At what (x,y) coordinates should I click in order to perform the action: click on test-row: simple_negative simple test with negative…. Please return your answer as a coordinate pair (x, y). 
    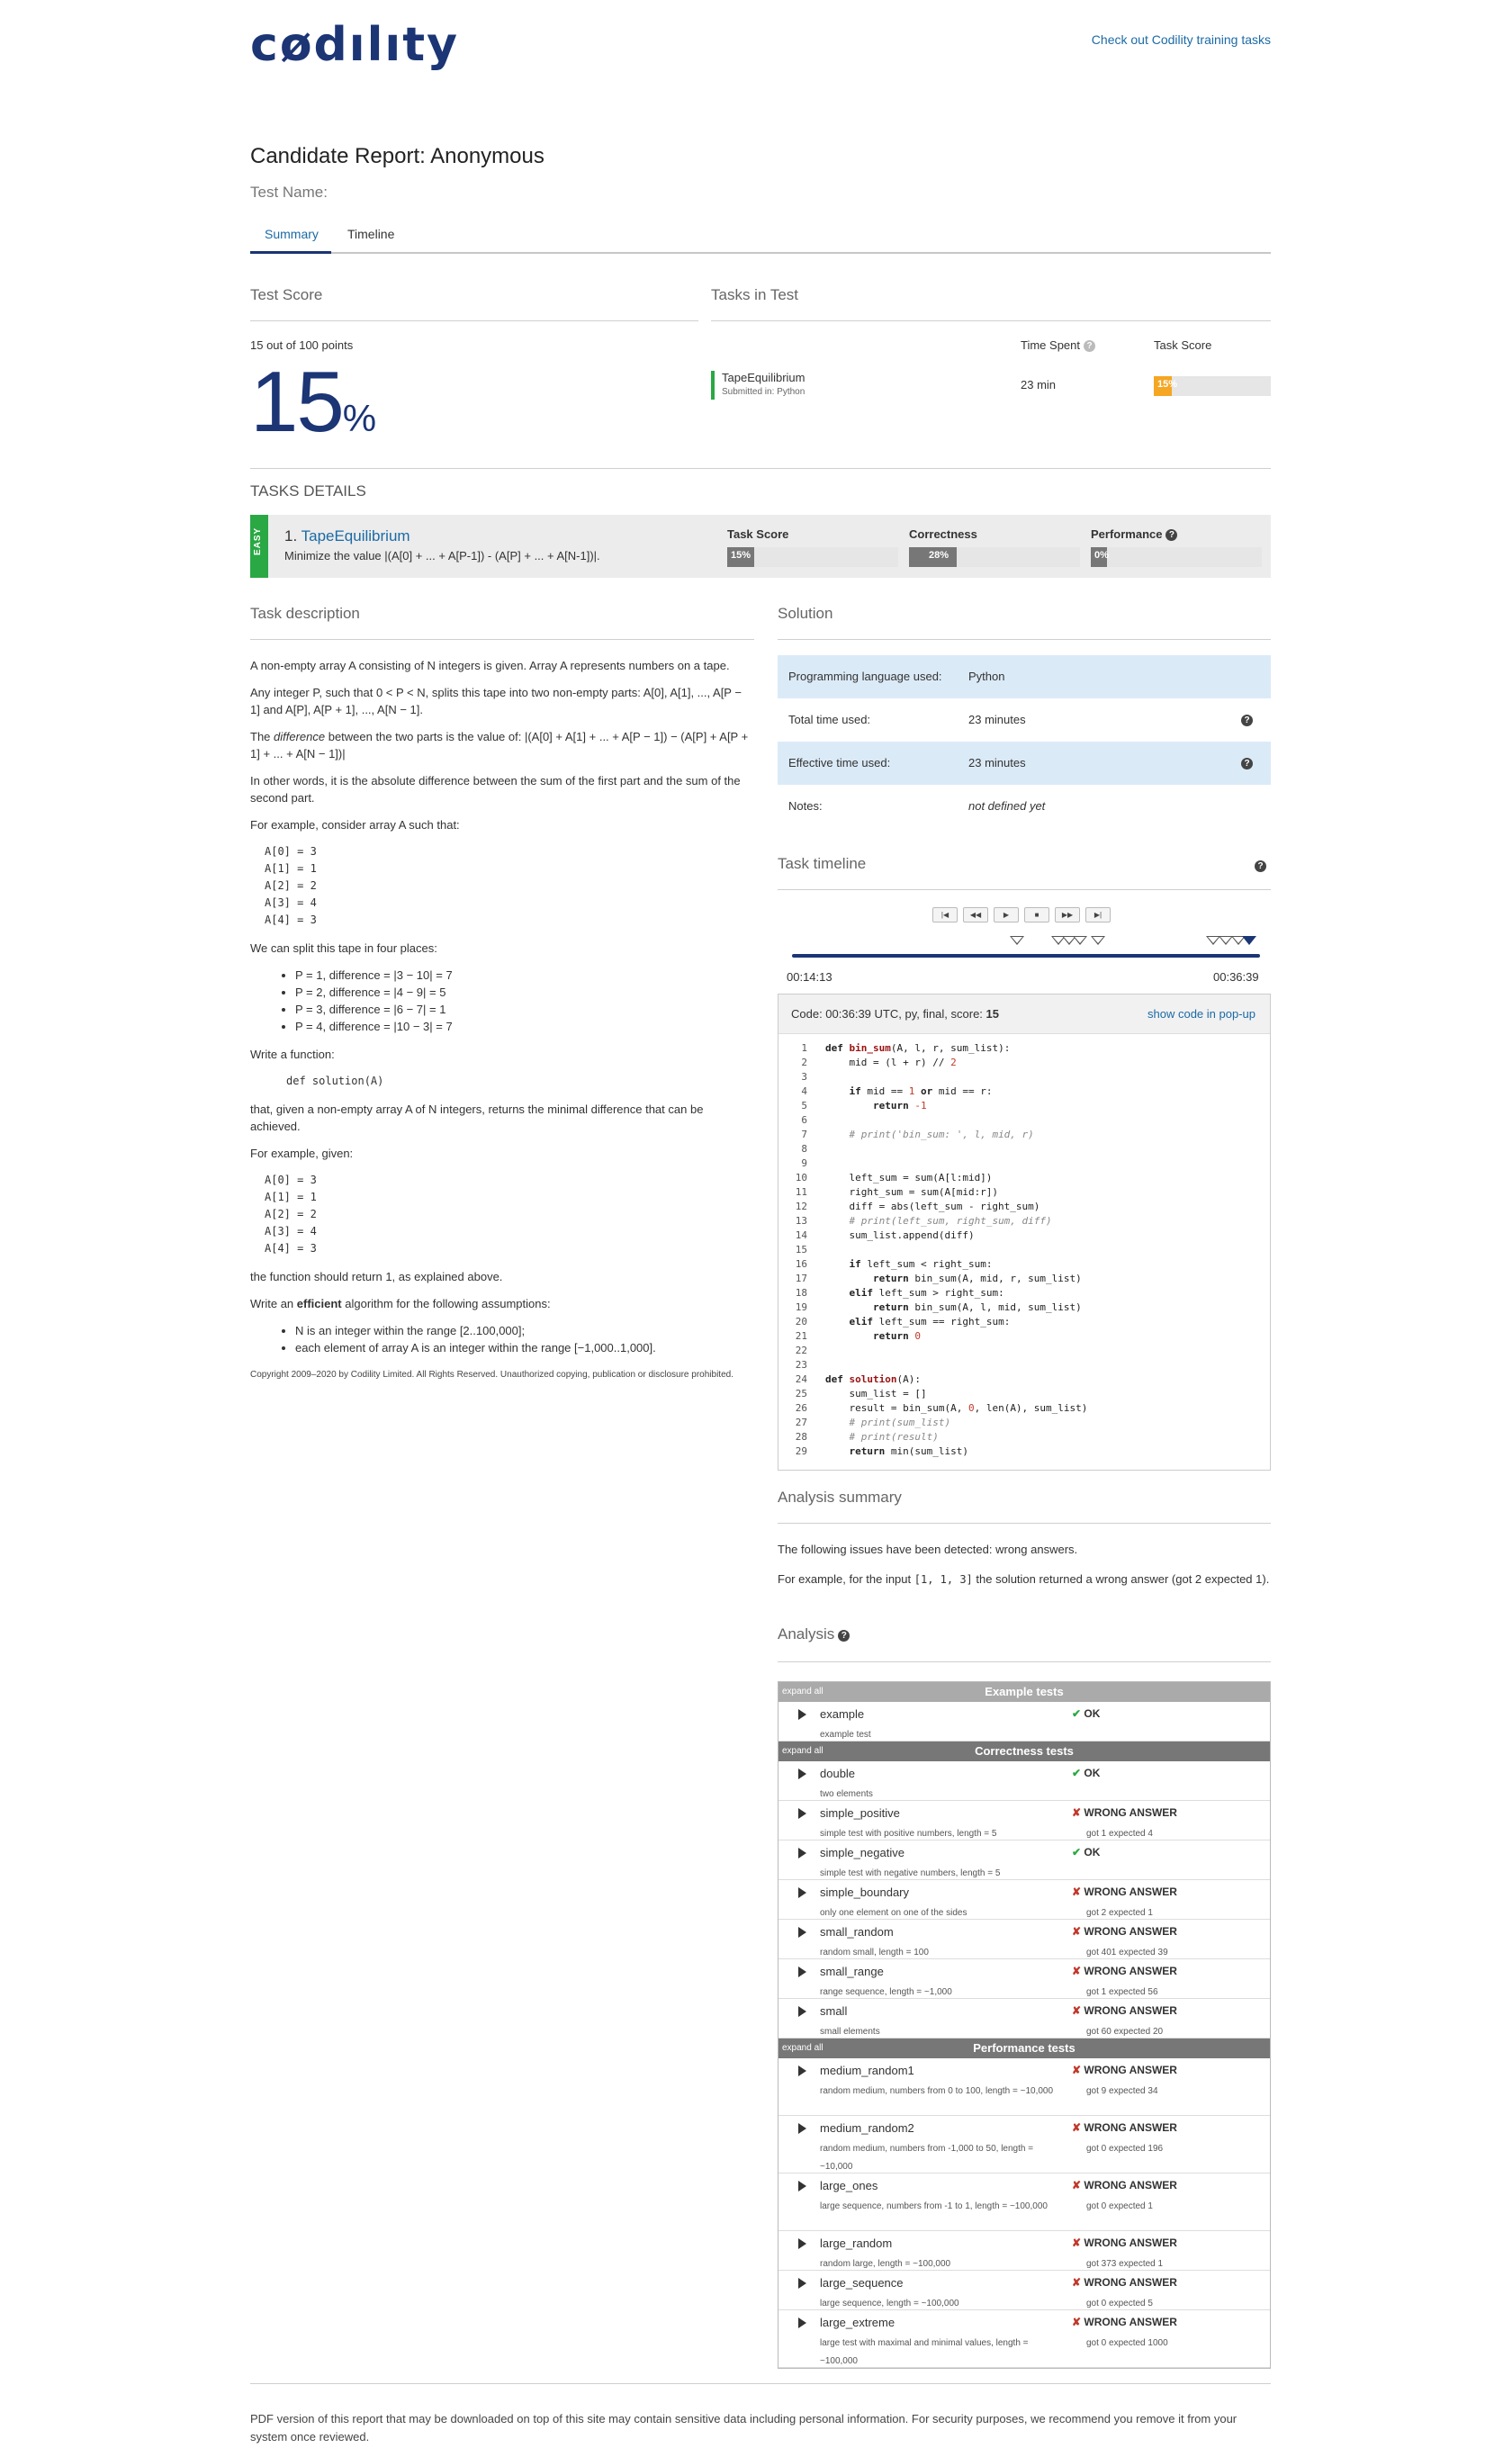
    Looking at the image, I should click on (1024, 1860).